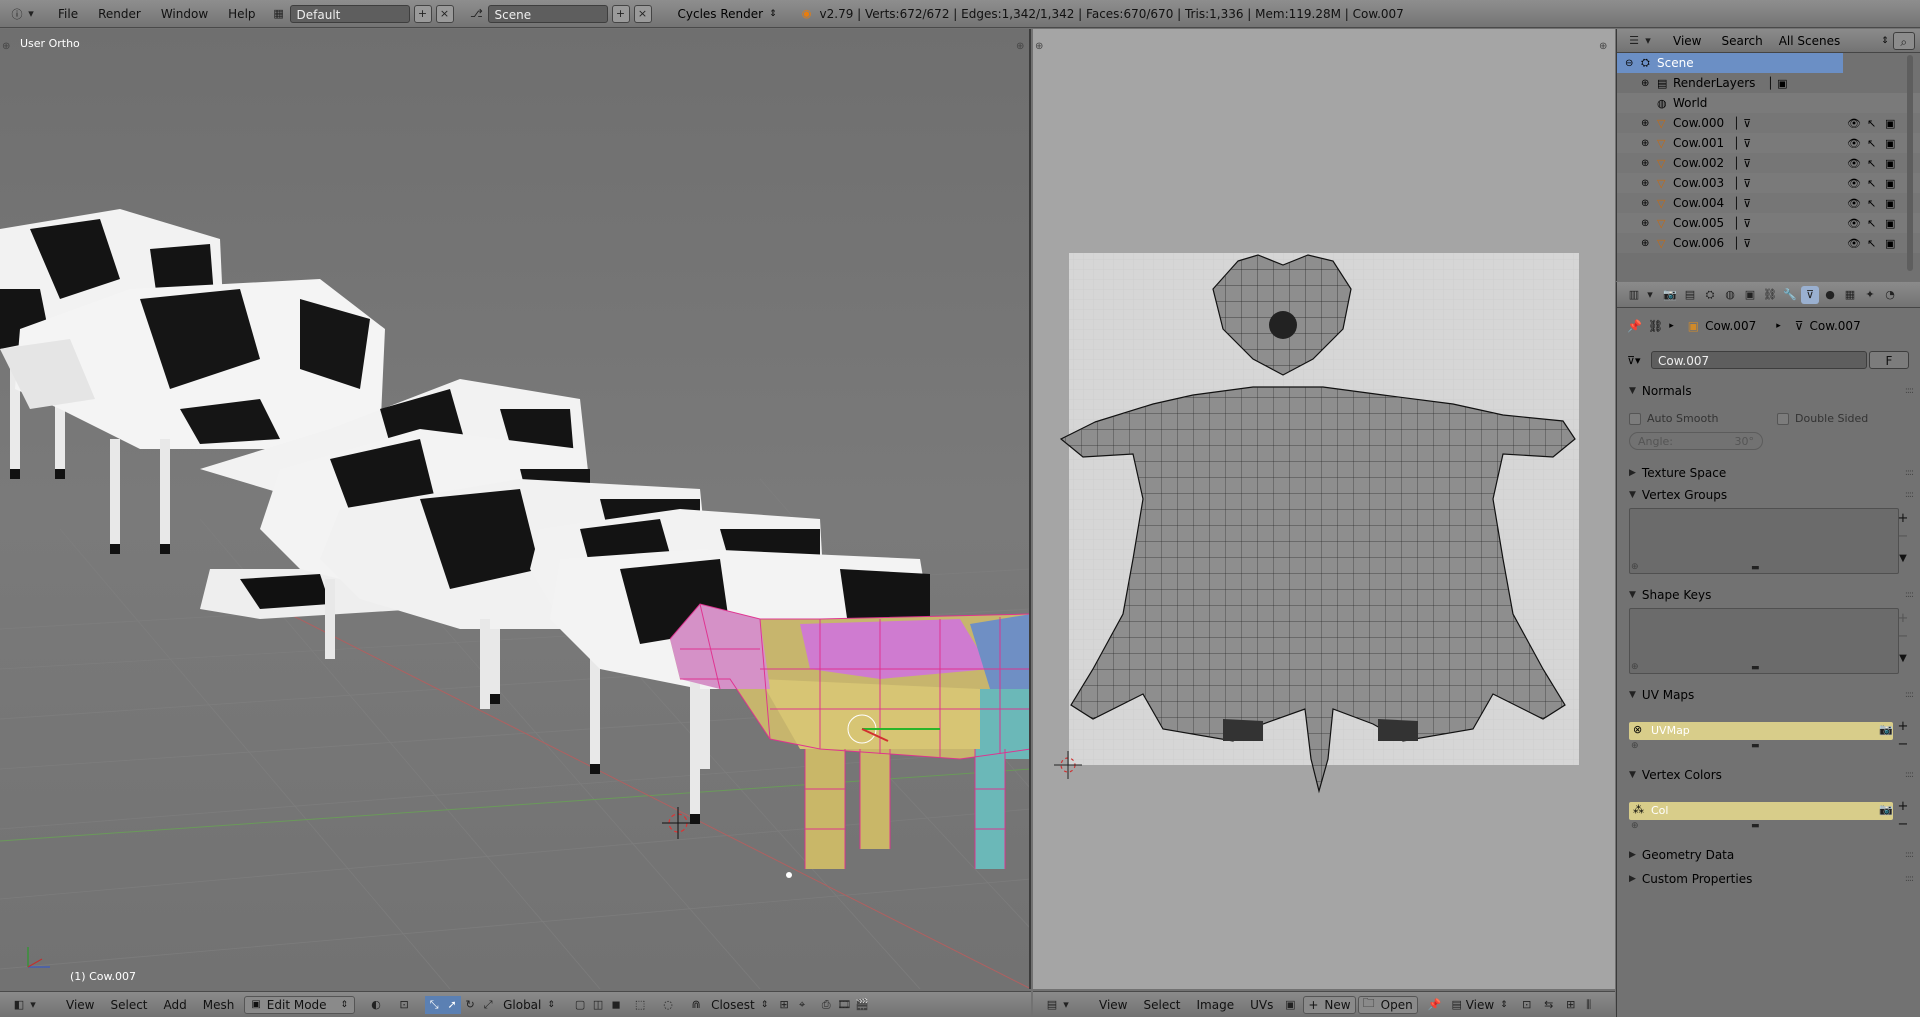 The image size is (1920, 1017). What do you see at coordinates (784, 1005) in the screenshot?
I see `snap-element-icon: ⊞` at bounding box center [784, 1005].